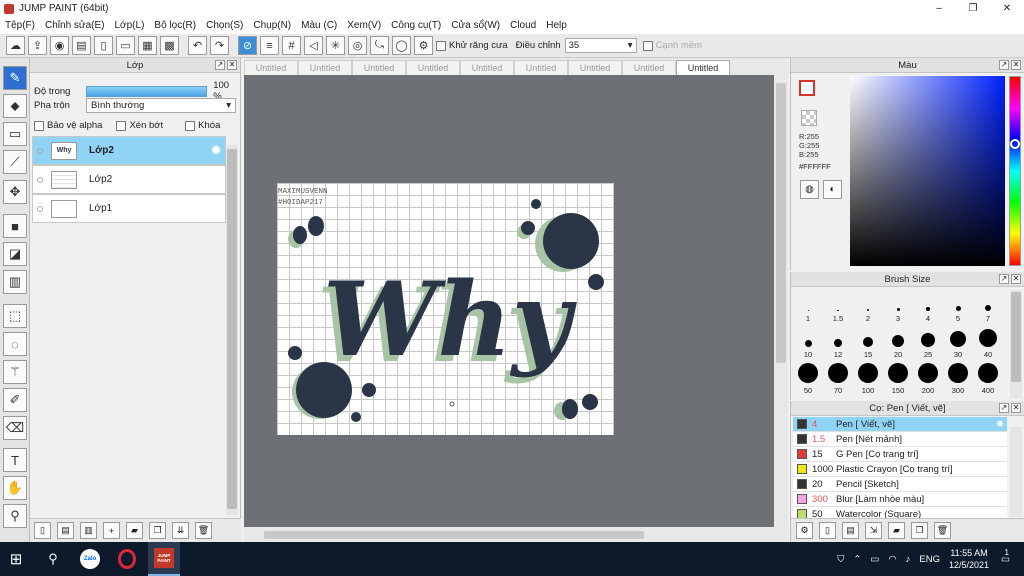  Describe the element at coordinates (121, 125) in the screenshot. I see `clipping-checkbox` at that location.